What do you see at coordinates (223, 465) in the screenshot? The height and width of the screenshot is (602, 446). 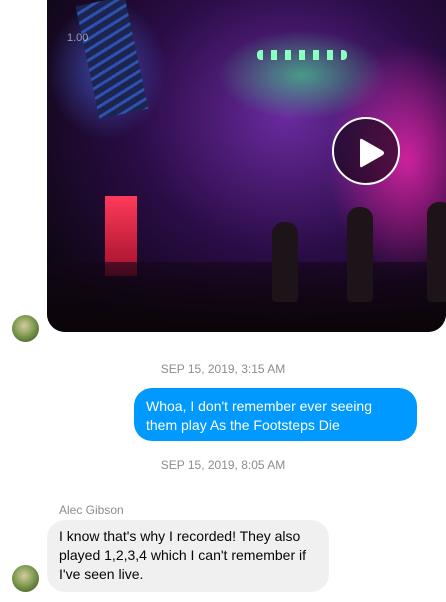 I see `message-timestamp: SEP 15, 2019, 8:05 AM` at bounding box center [223, 465].